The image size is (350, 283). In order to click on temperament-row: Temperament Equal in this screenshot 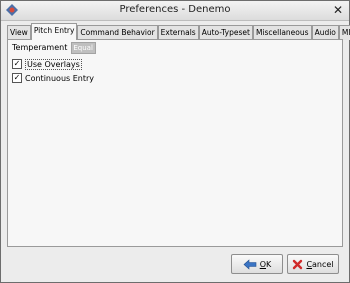, I will do `click(53, 48)`.